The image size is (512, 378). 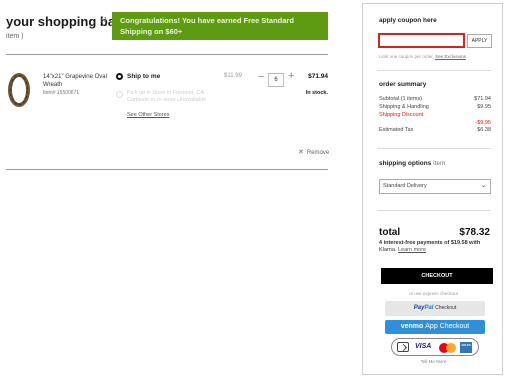 I want to click on shipping-options-label: shipping options, so click(x=405, y=163).